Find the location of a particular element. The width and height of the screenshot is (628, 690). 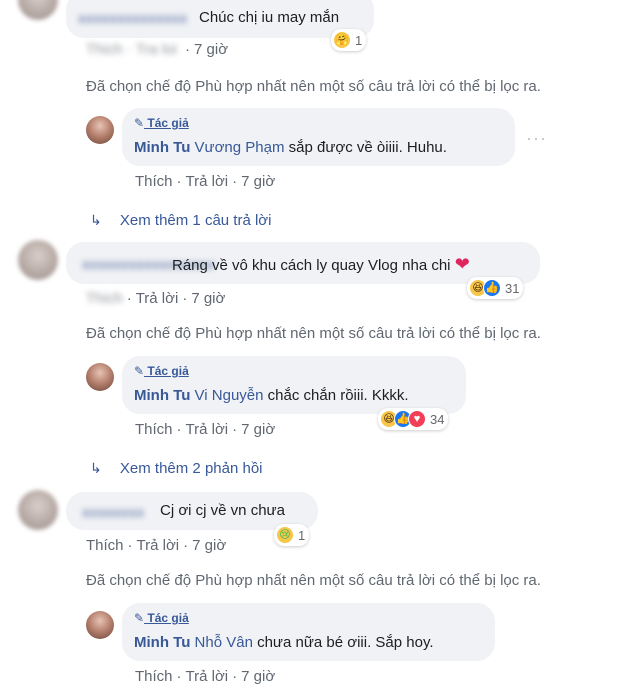

reaction-summary: 😆 👍 ♥ 34 is located at coordinates (413, 419).